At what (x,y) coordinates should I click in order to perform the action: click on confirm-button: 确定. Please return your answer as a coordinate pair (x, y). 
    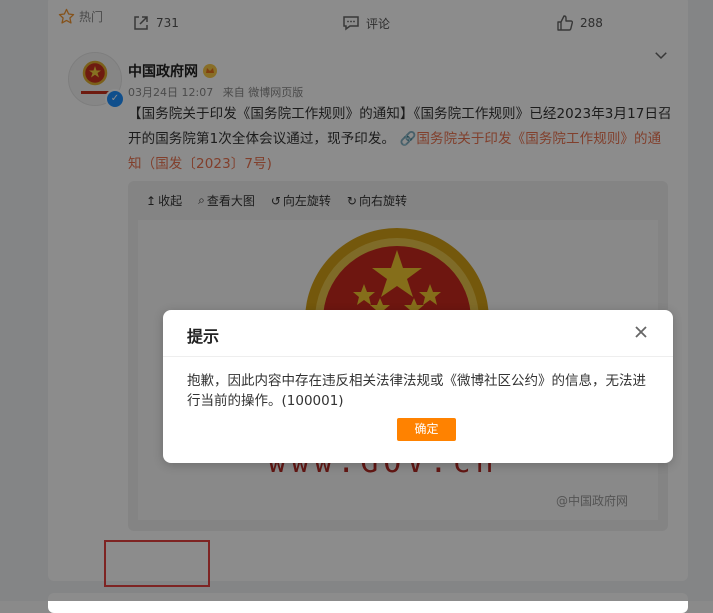
    Looking at the image, I should click on (426, 429).